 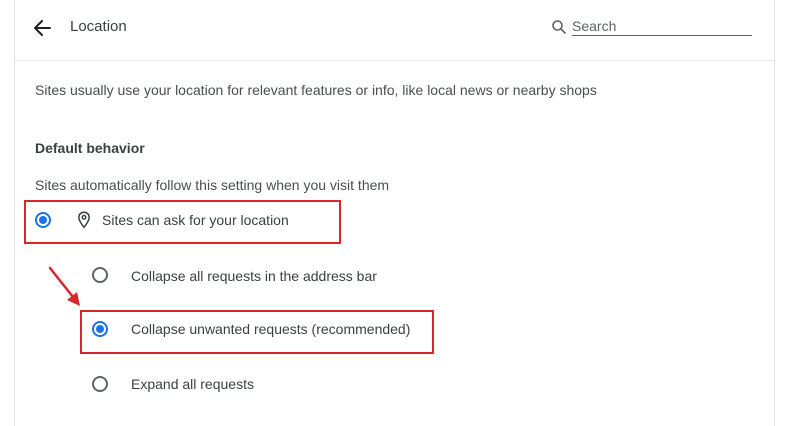 What do you see at coordinates (43, 220) in the screenshot?
I see `radio-sites-can-ask` at bounding box center [43, 220].